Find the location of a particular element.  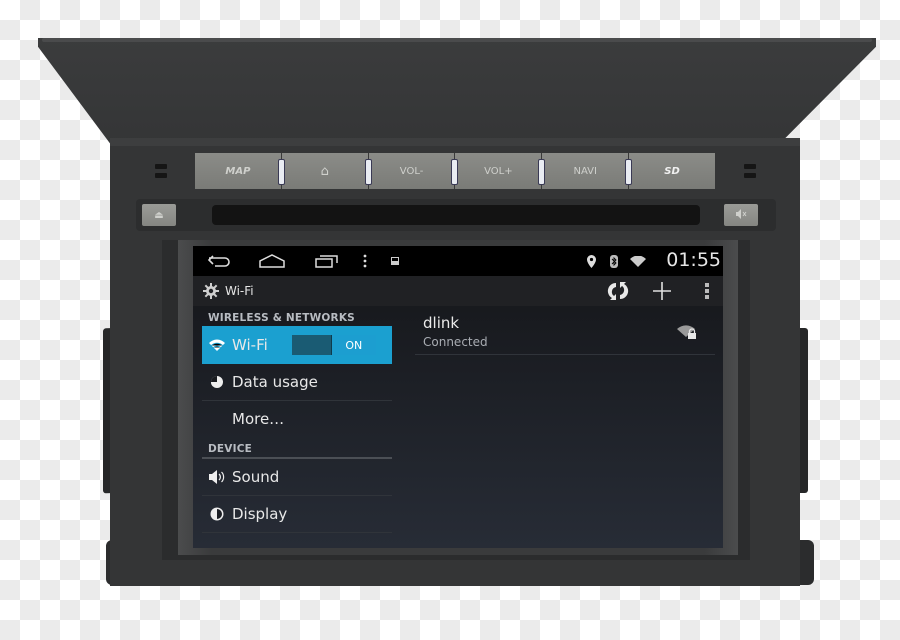

wifi-signal-icon is located at coordinates (638, 261).